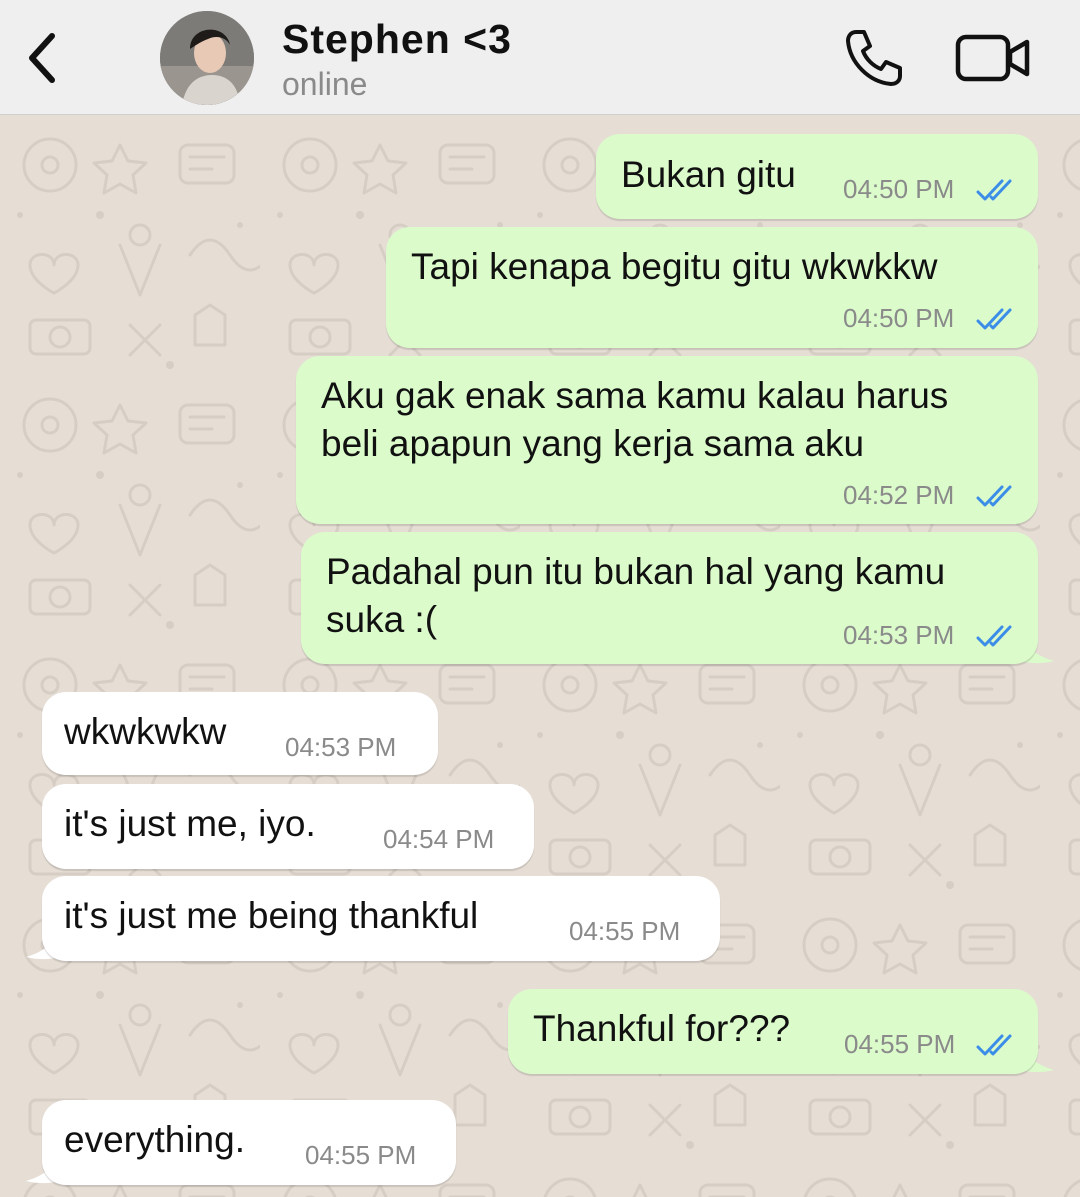 This screenshot has height=1197, width=1080. I want to click on chevron-left-icon, so click(42, 58).